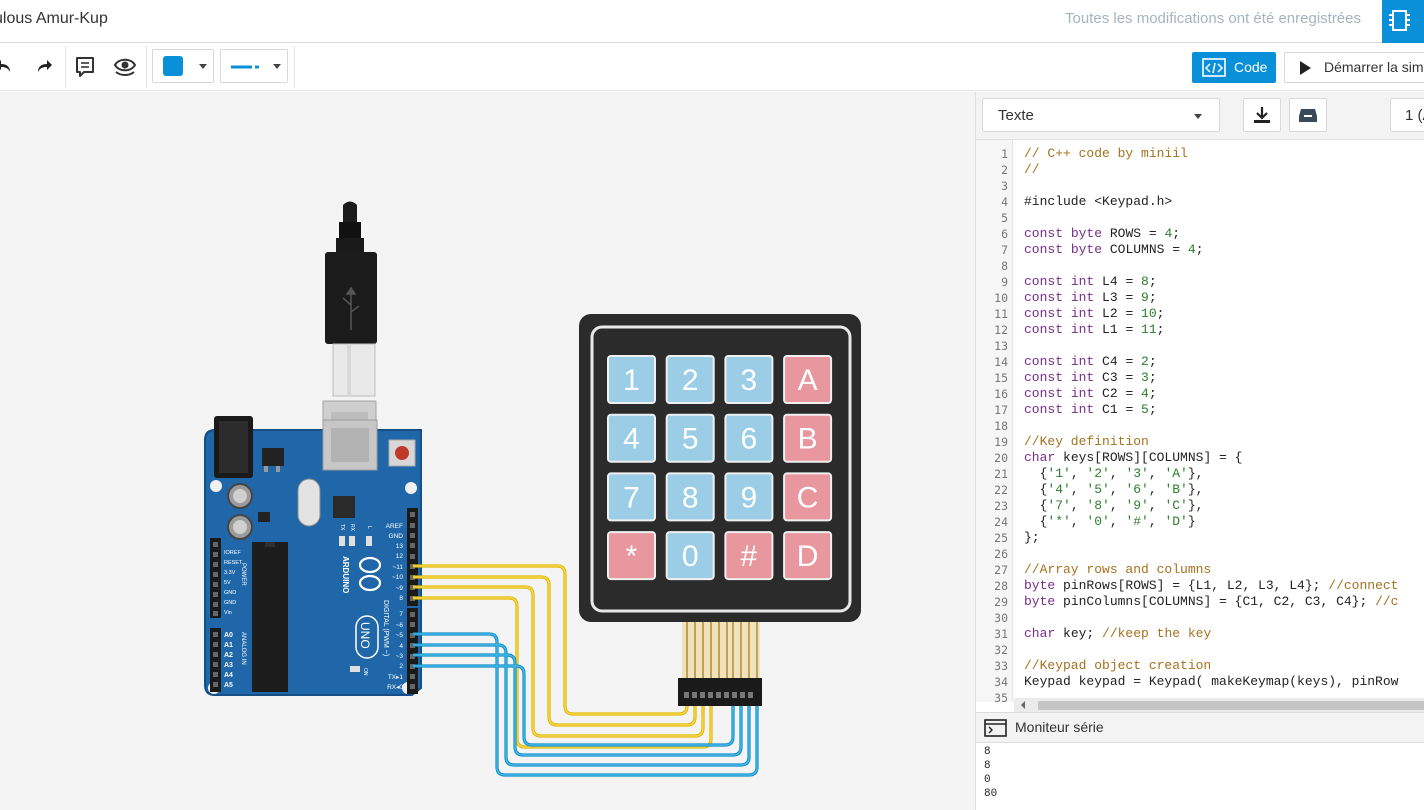  What do you see at coordinates (1090, 362) in the screenshot?
I see `code-line: const int C4 = 2;` at bounding box center [1090, 362].